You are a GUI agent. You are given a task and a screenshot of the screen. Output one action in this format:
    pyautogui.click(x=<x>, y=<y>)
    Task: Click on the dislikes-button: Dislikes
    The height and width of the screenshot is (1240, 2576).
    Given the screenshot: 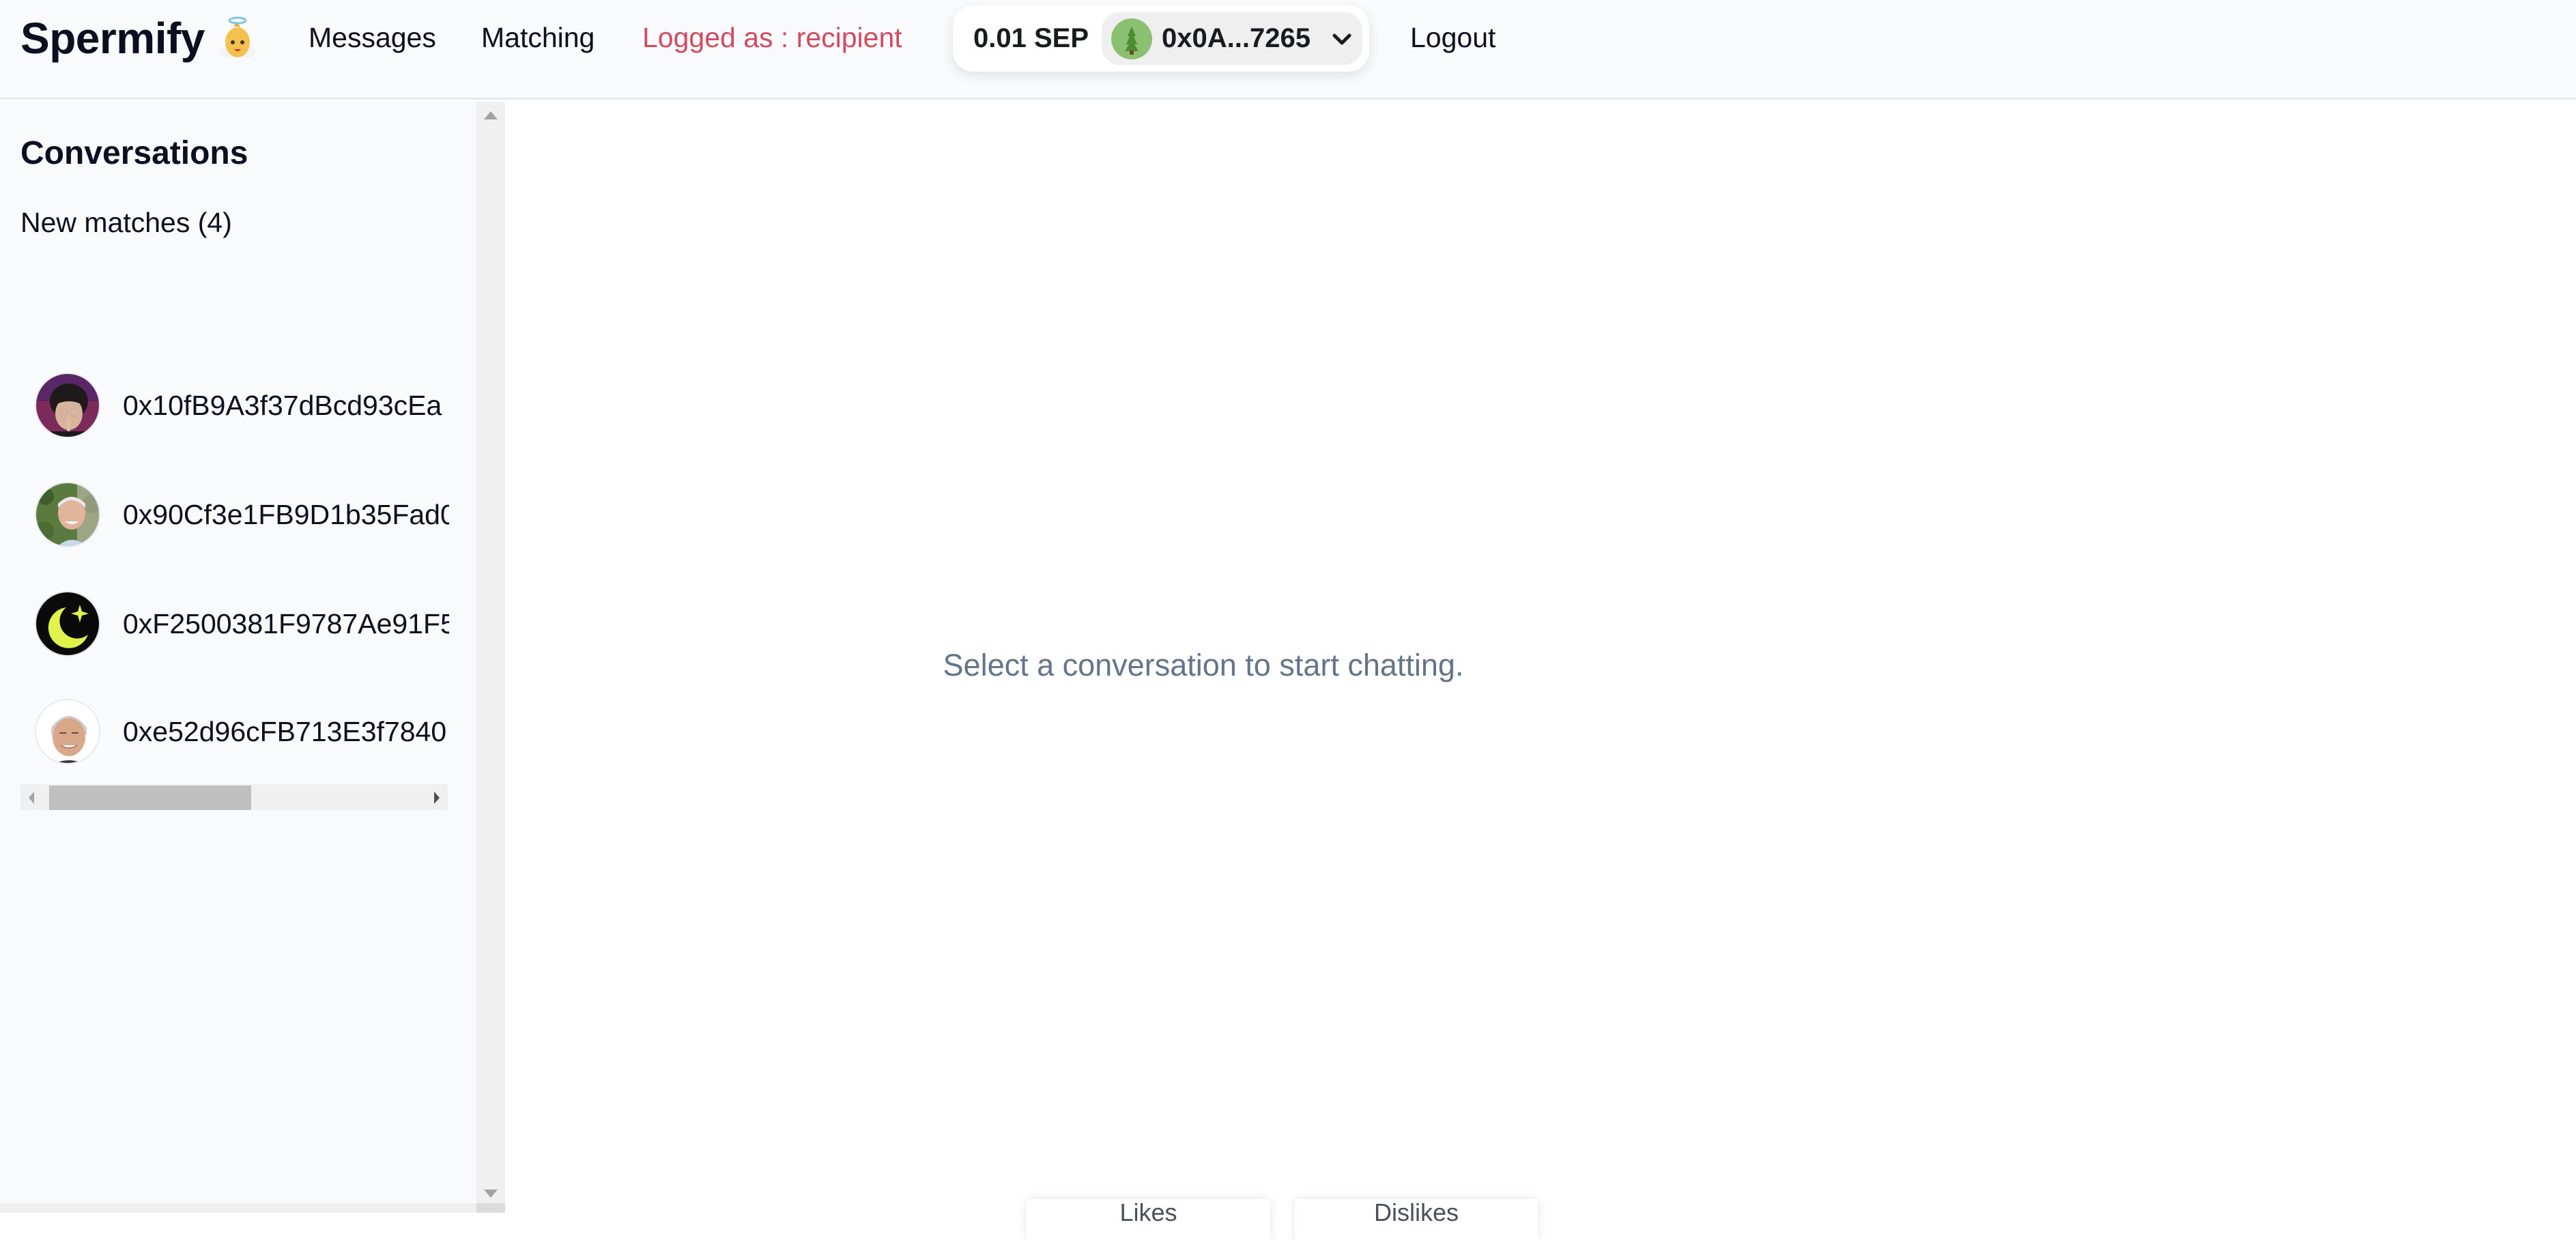 What is the action you would take?
    pyautogui.click(x=1416, y=1219)
    